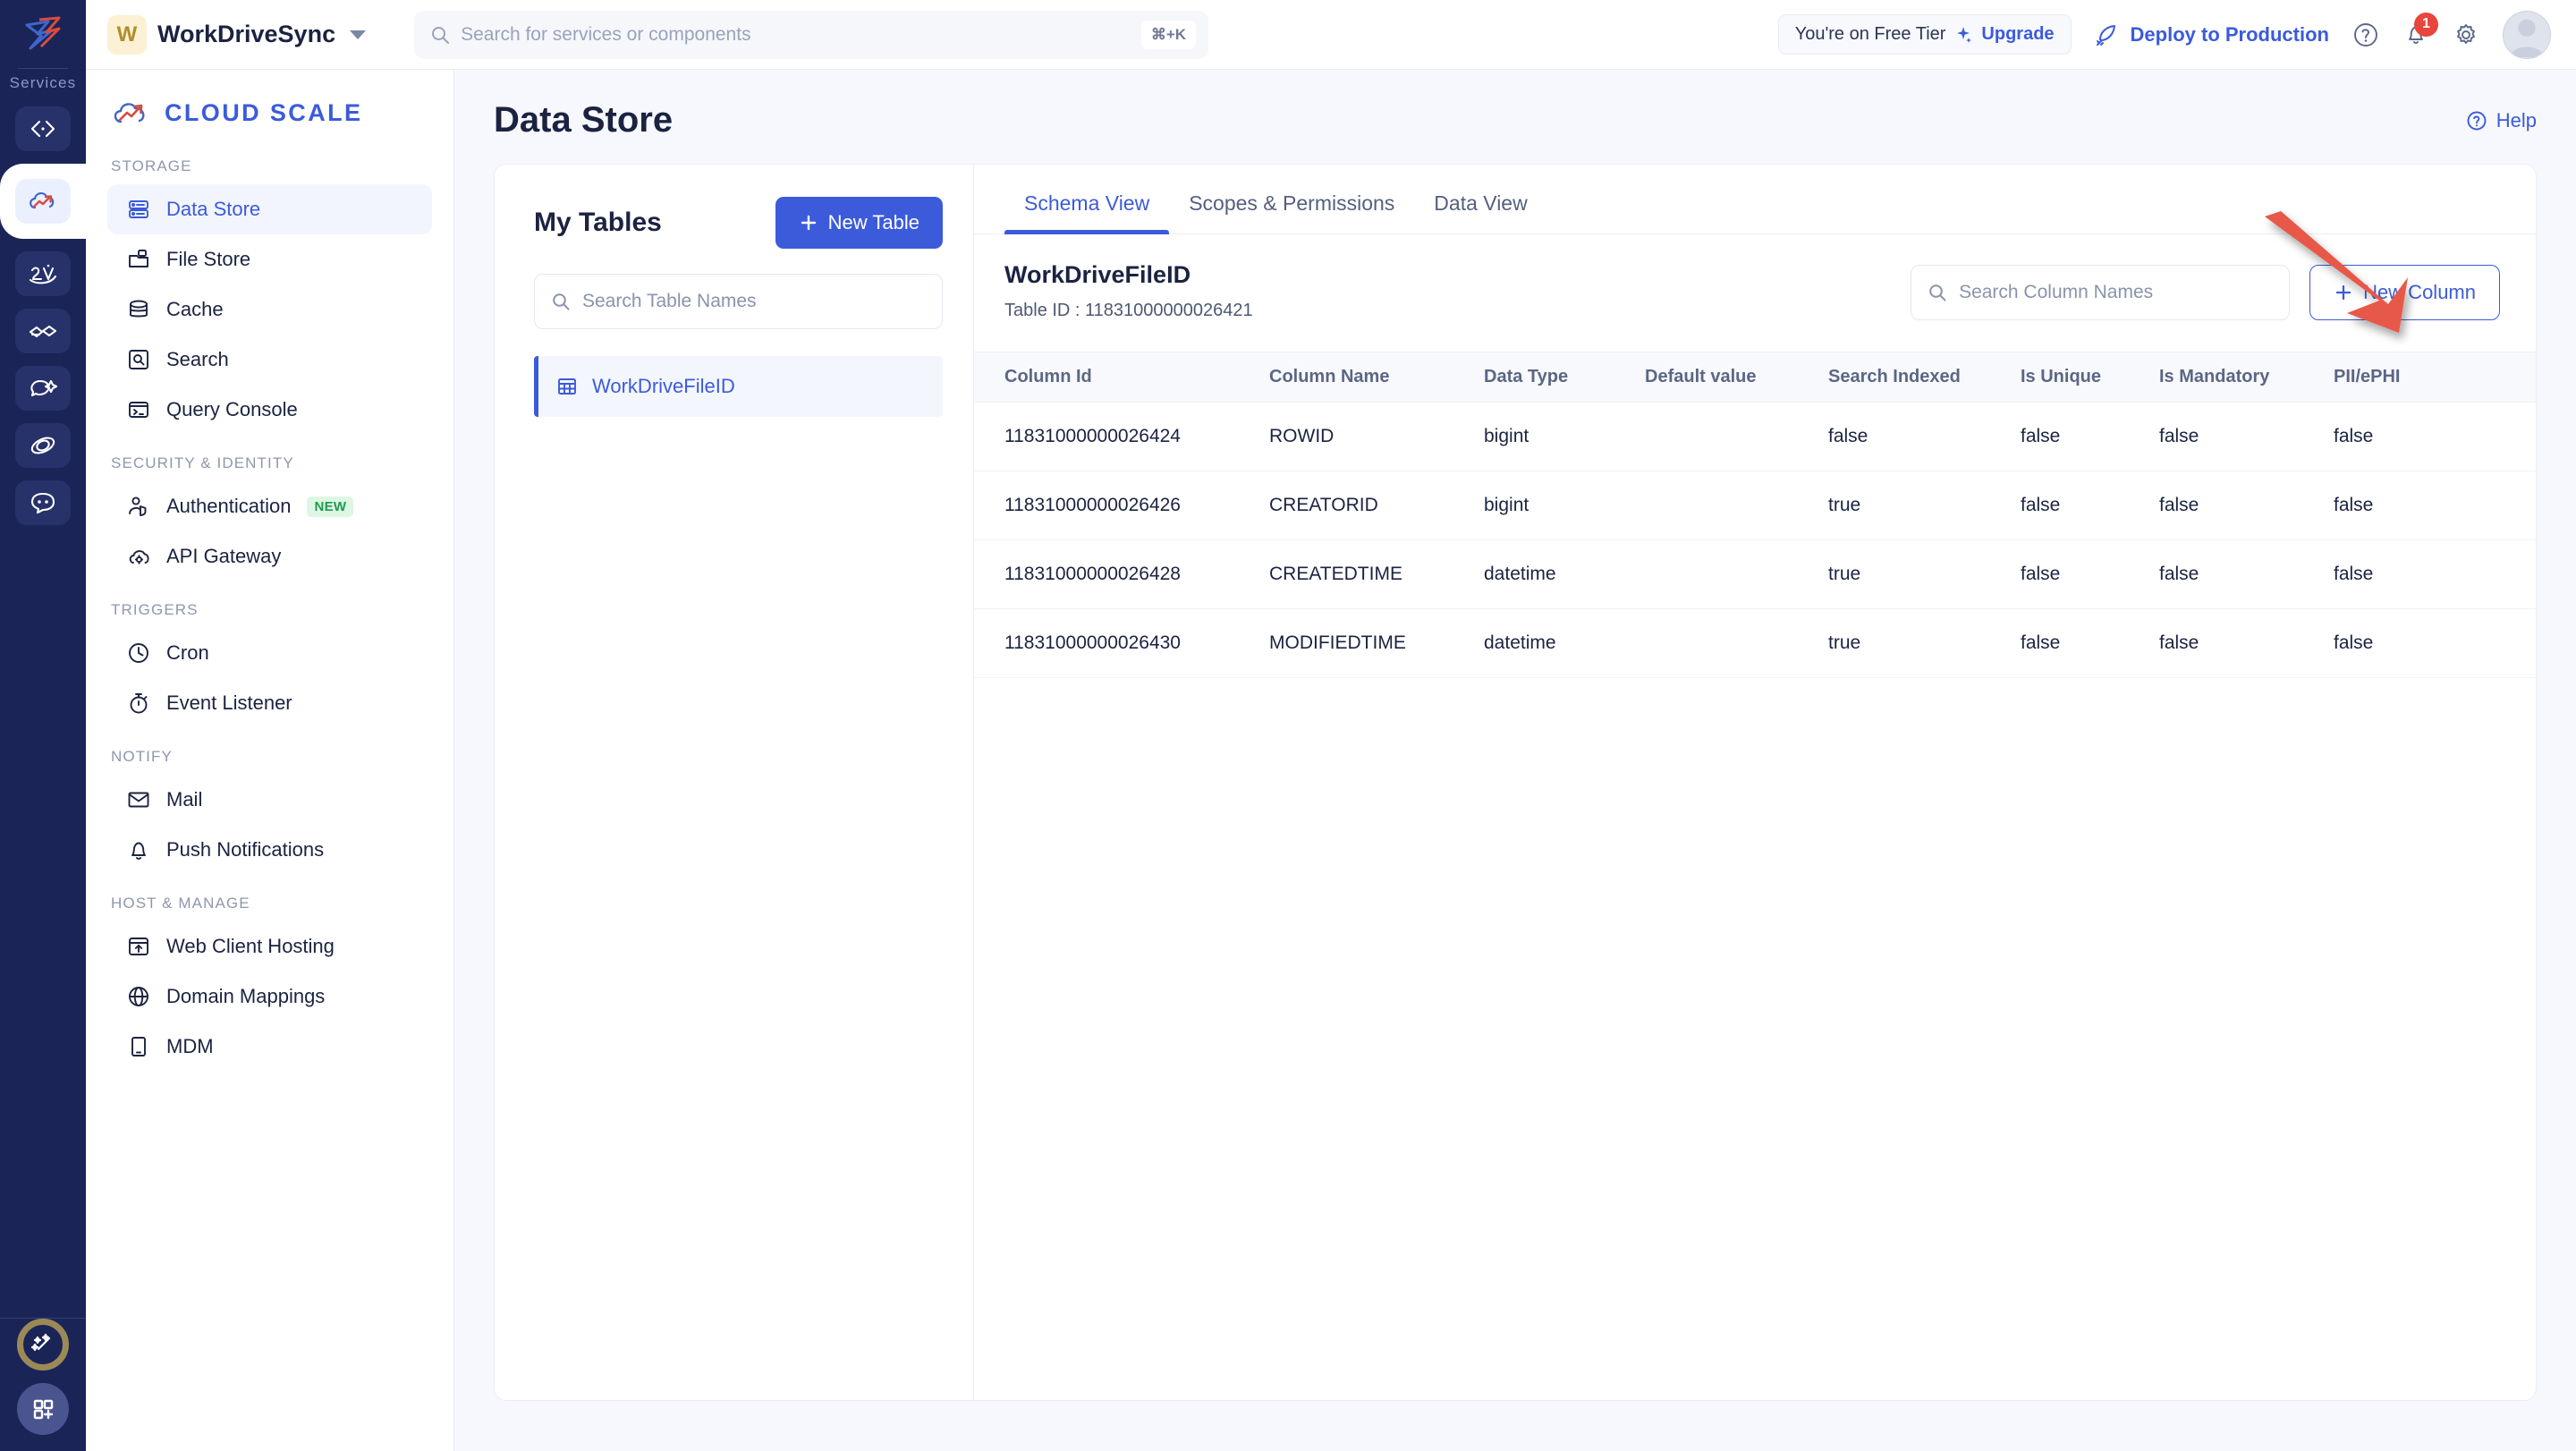 The width and height of the screenshot is (2576, 1451). I want to click on tables-panel-header: My Tables New Table, so click(738, 223).